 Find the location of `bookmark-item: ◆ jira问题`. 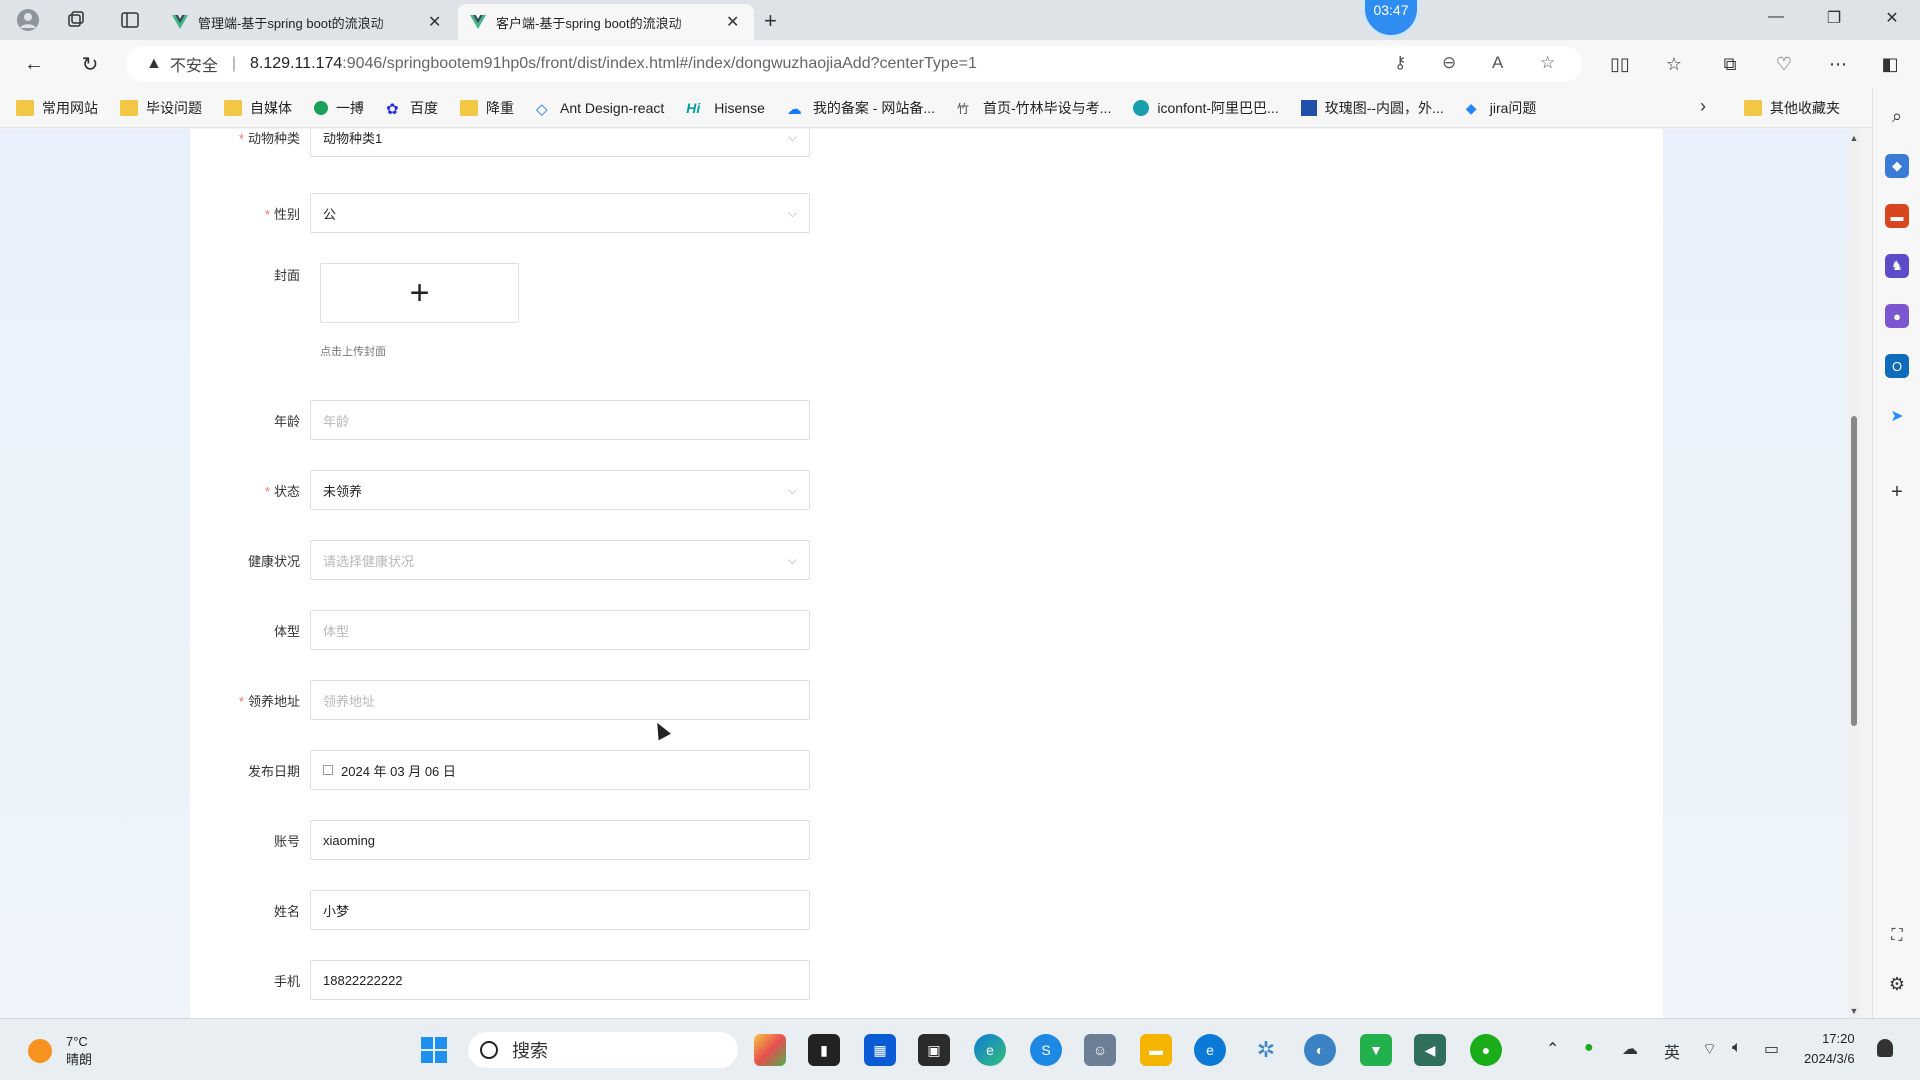

bookmark-item: ◆ jira问题 is located at coordinates (1501, 108).